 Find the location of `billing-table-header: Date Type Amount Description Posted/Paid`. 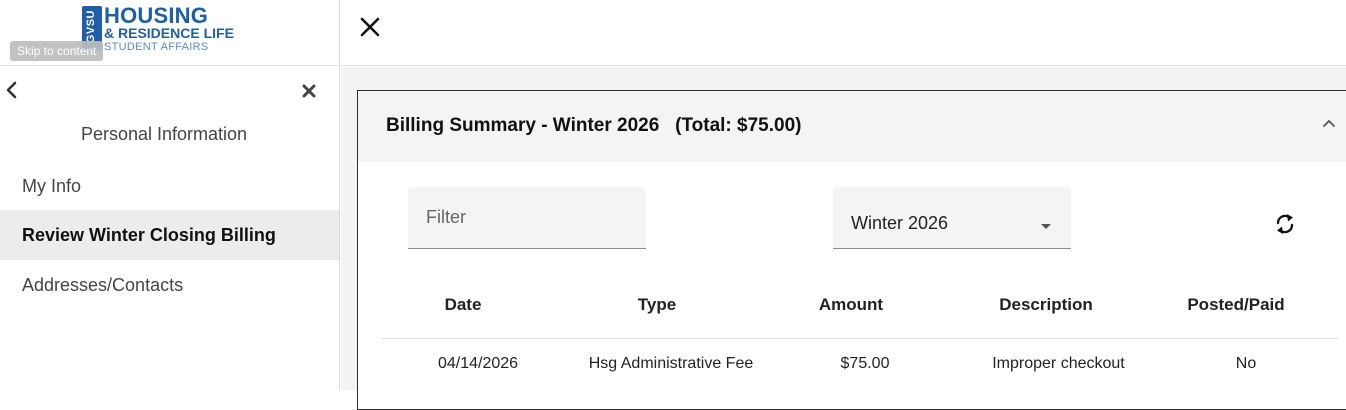

billing-table-header: Date Type Amount Description Posted/Paid is located at coordinates (859, 313).